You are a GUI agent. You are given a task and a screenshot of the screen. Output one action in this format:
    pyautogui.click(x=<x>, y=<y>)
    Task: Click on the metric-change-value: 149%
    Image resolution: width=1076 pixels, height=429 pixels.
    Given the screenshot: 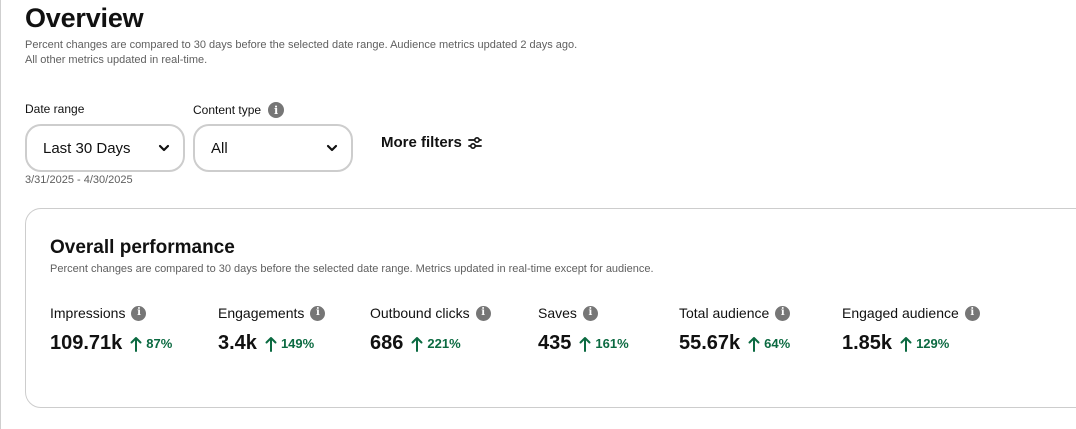 What is the action you would take?
    pyautogui.click(x=297, y=343)
    